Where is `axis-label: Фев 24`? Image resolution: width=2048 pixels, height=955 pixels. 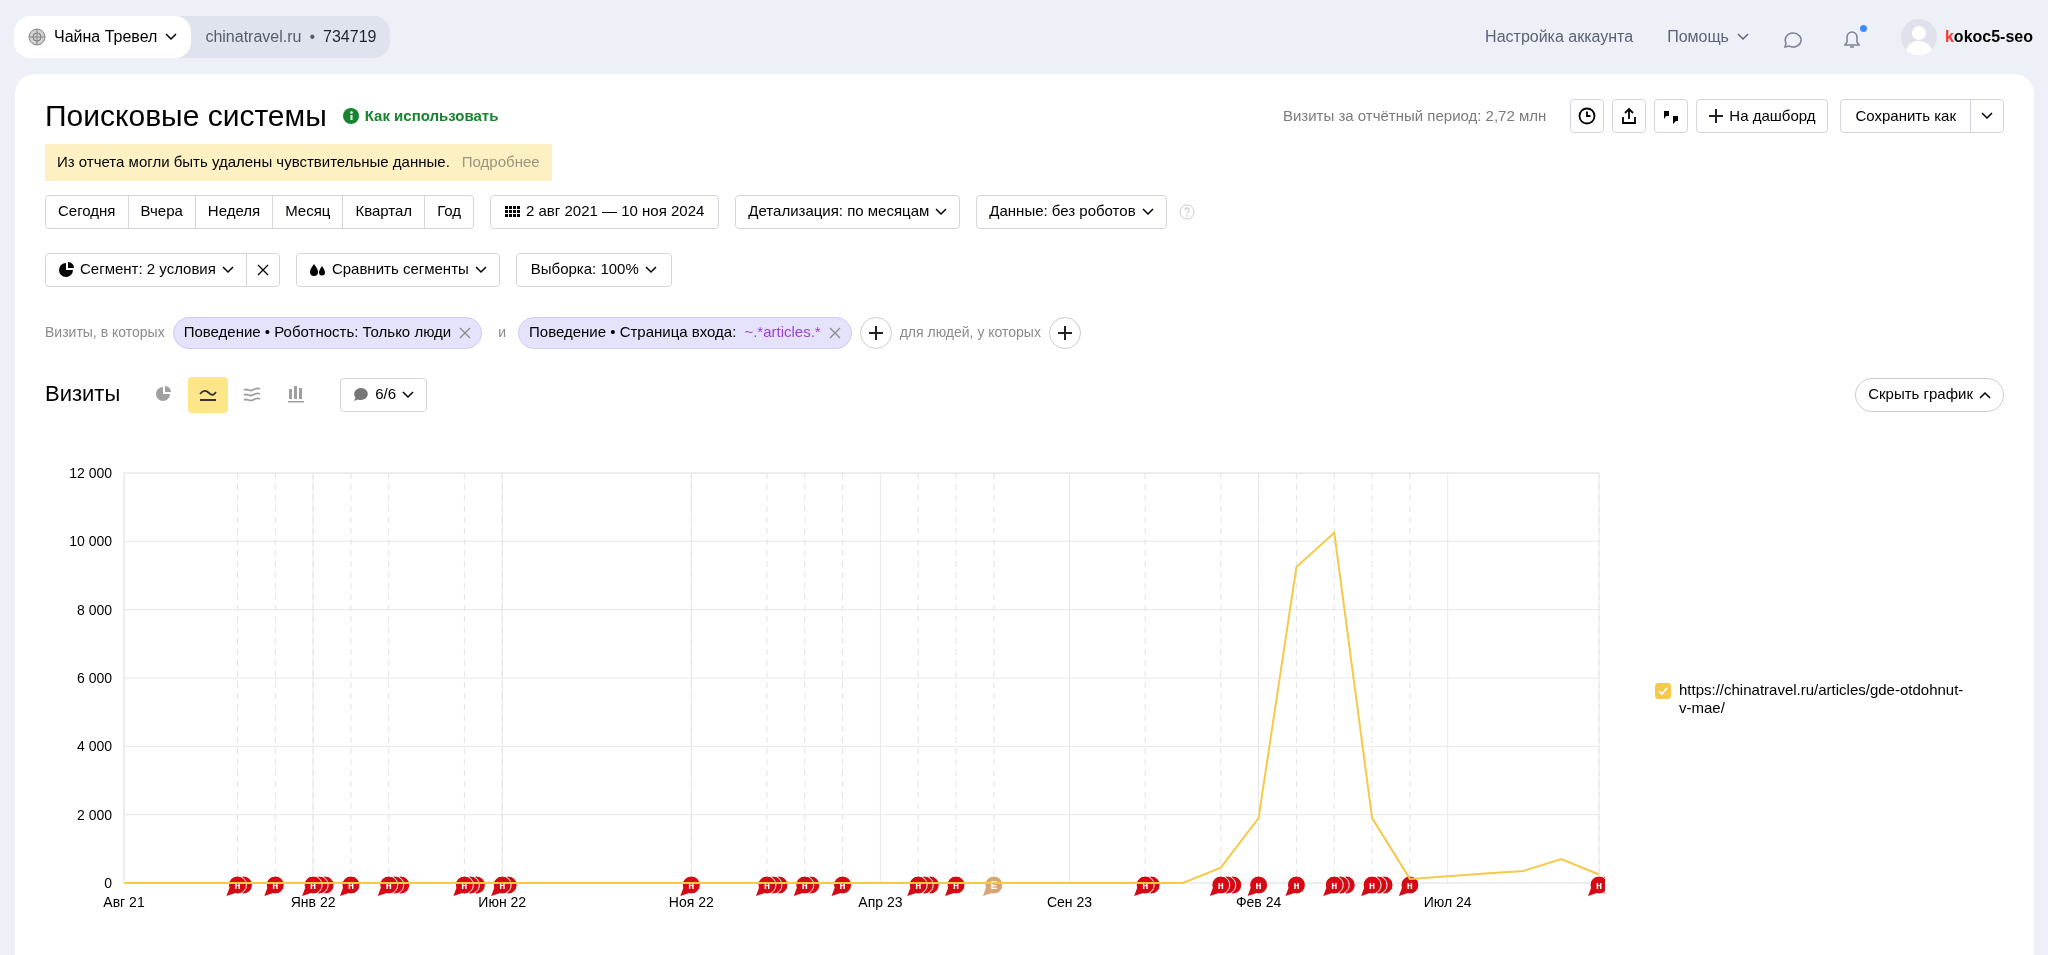 axis-label: Фев 24 is located at coordinates (1258, 901).